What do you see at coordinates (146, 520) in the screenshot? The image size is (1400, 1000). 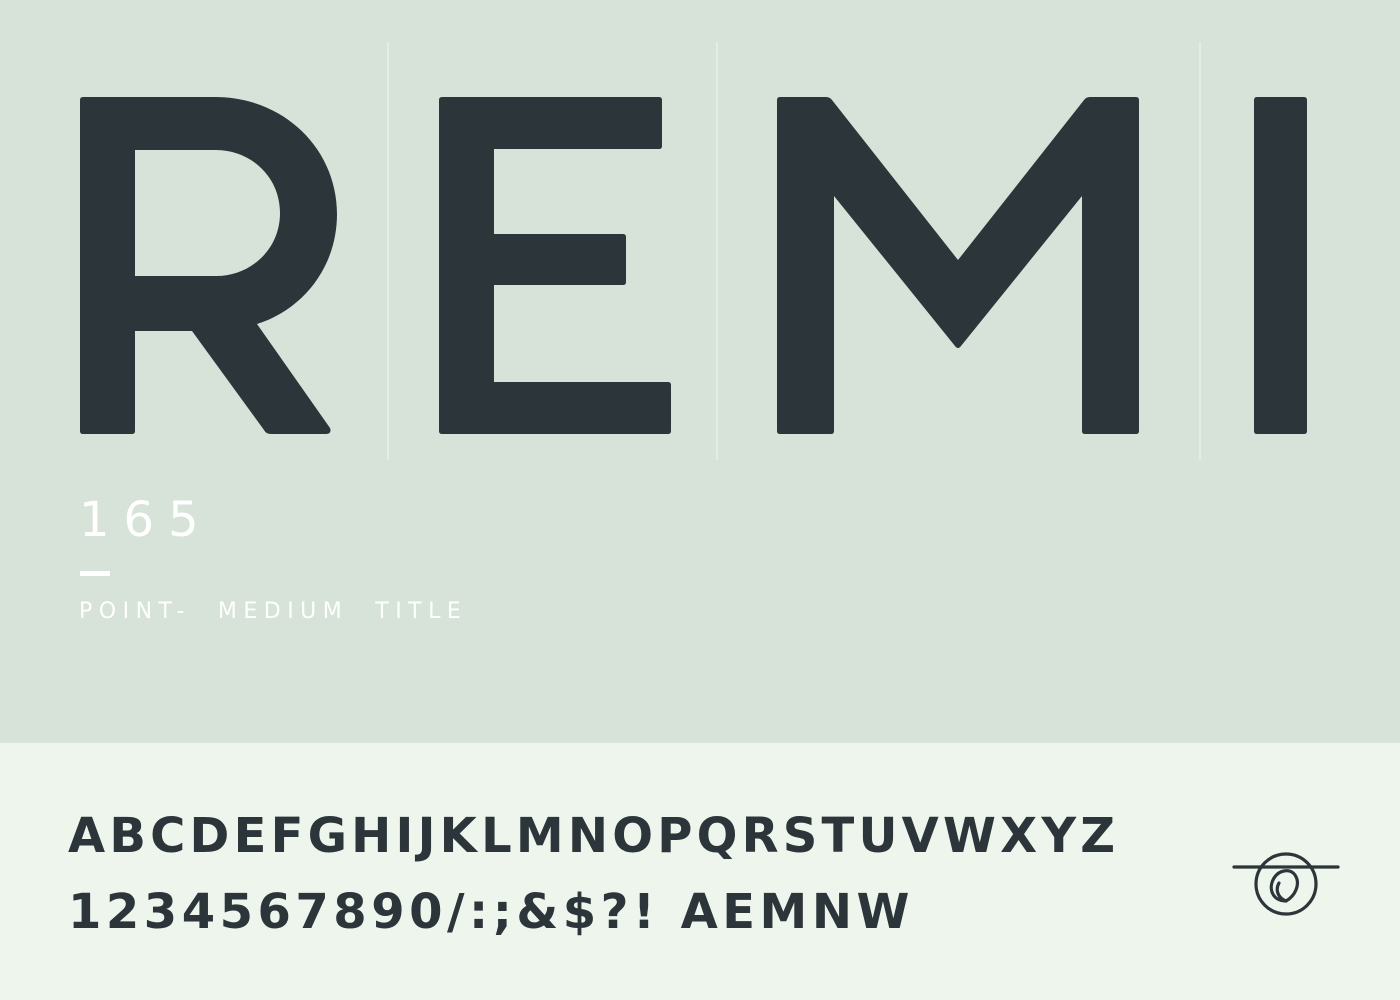 I see `point-size-value: 165` at bounding box center [146, 520].